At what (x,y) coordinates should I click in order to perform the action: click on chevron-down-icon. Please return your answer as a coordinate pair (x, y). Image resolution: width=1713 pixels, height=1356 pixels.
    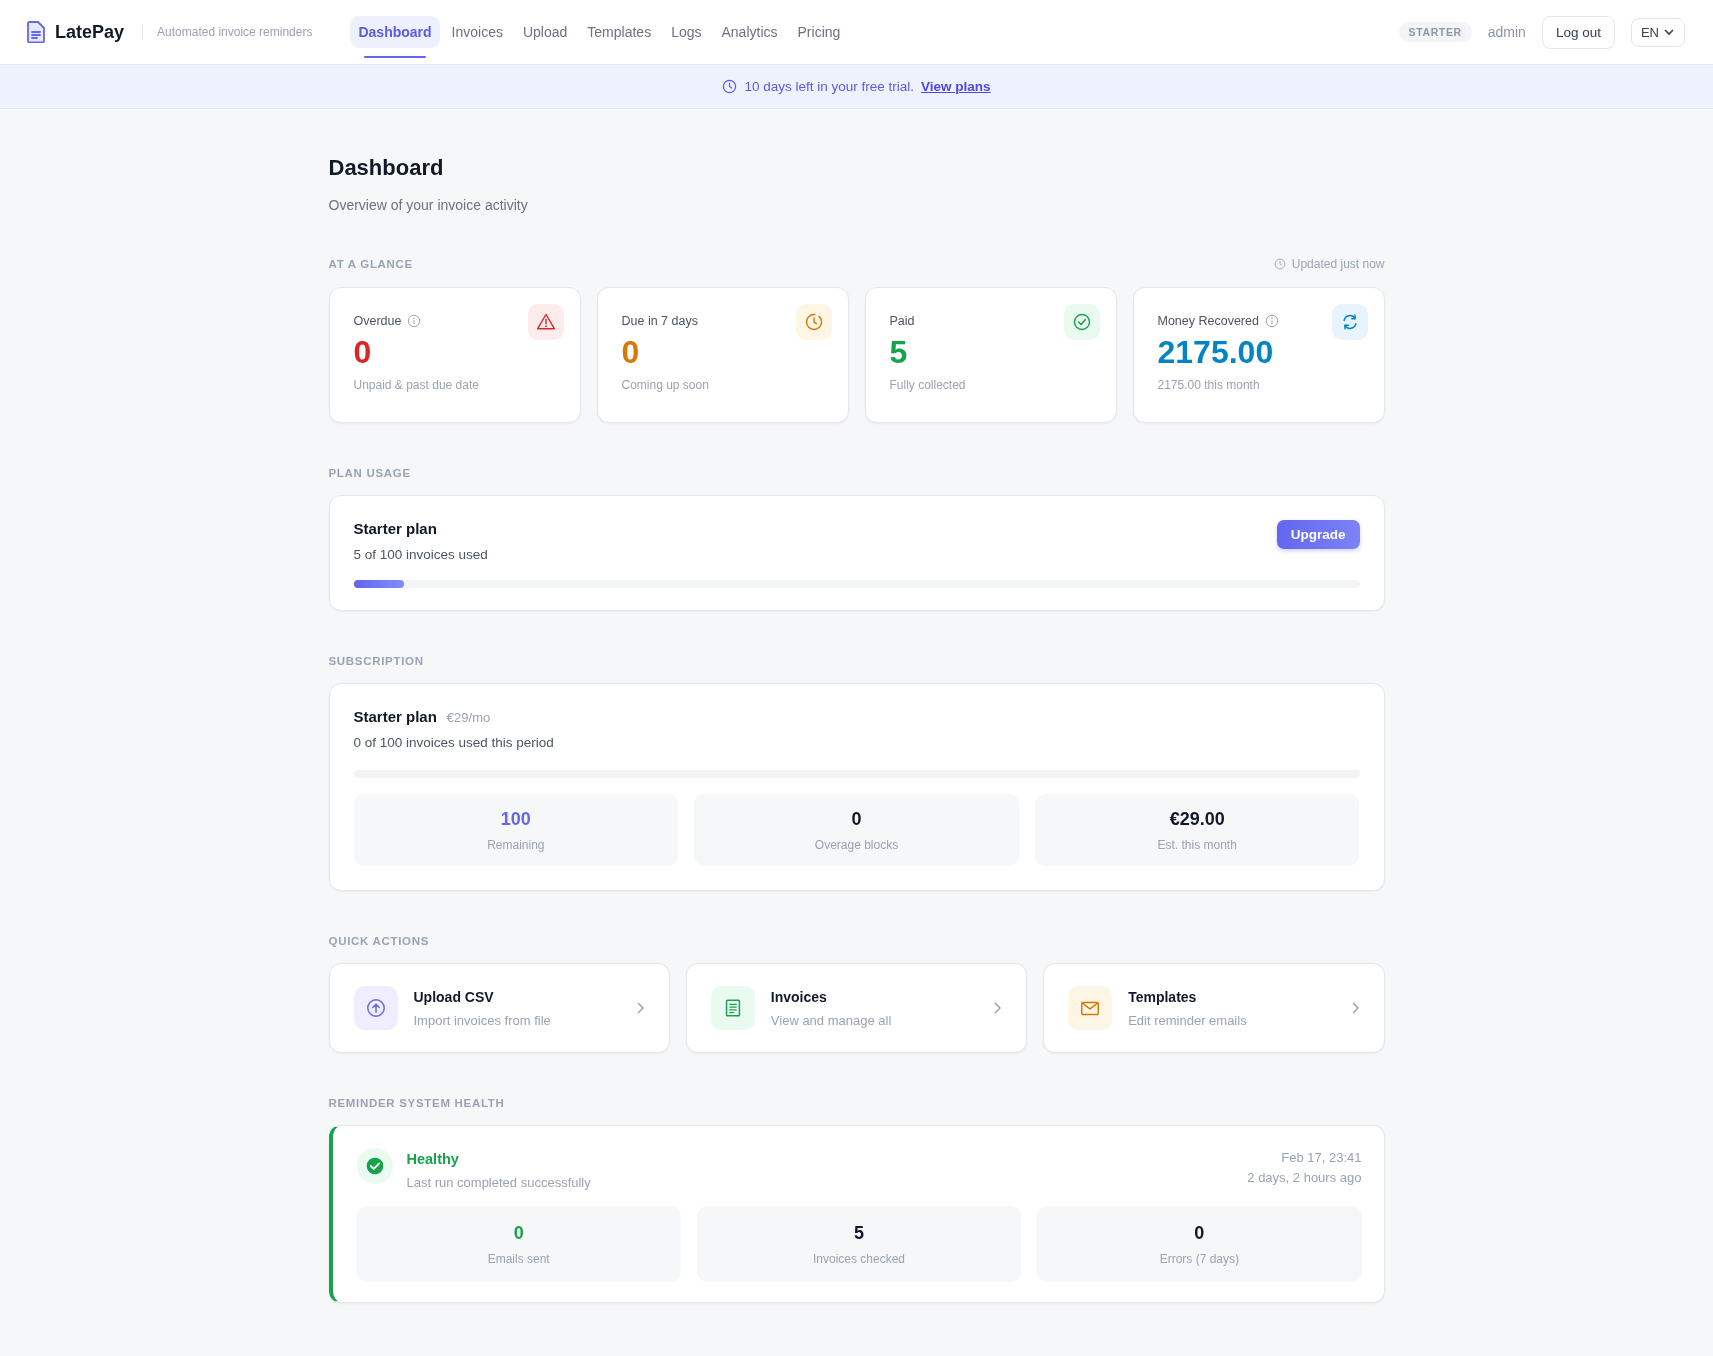
    Looking at the image, I should click on (1669, 32).